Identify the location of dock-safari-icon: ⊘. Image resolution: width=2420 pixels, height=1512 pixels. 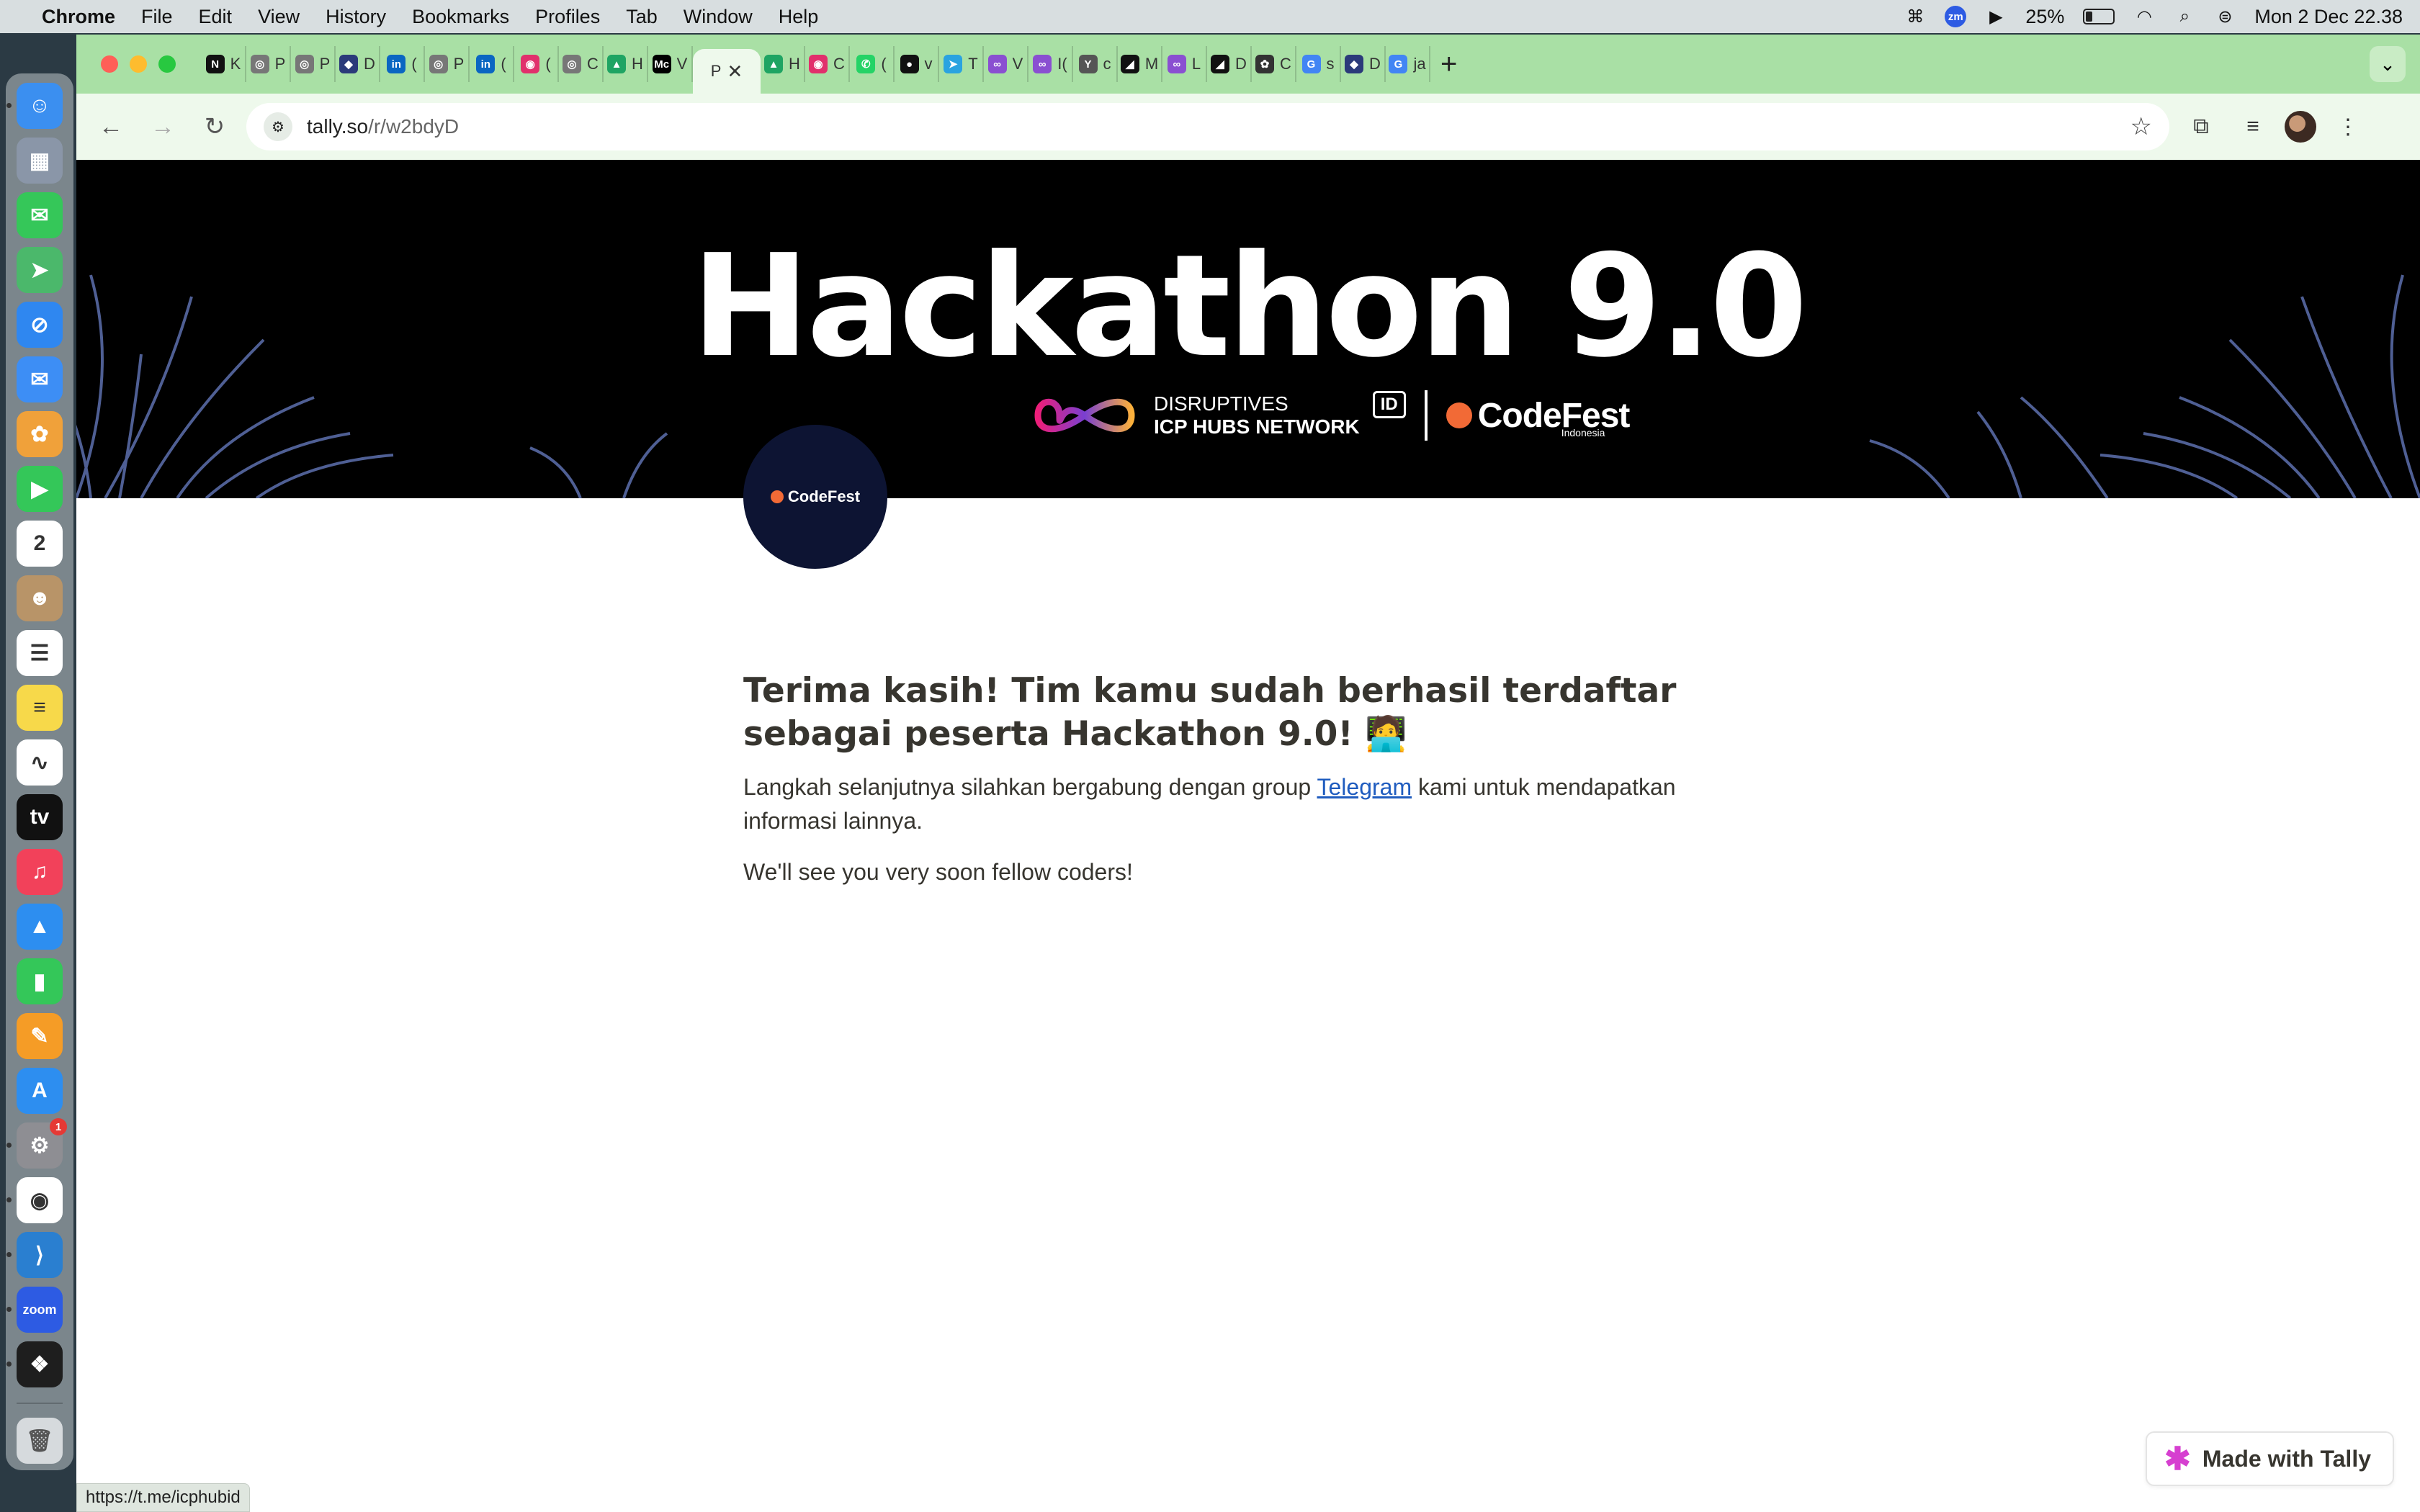
(40, 325).